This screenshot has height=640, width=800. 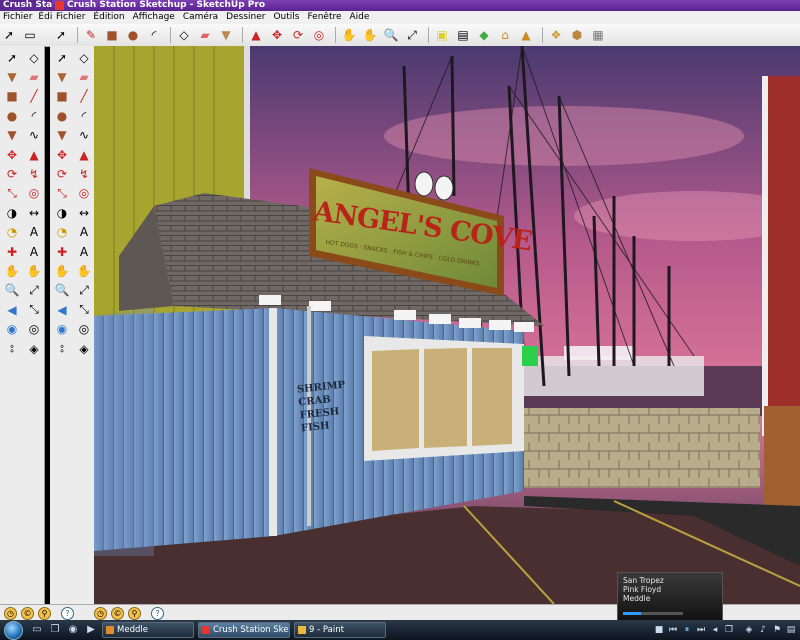 What do you see at coordinates (505, 35) in the screenshot?
I see `place-model-icon: ⌂` at bounding box center [505, 35].